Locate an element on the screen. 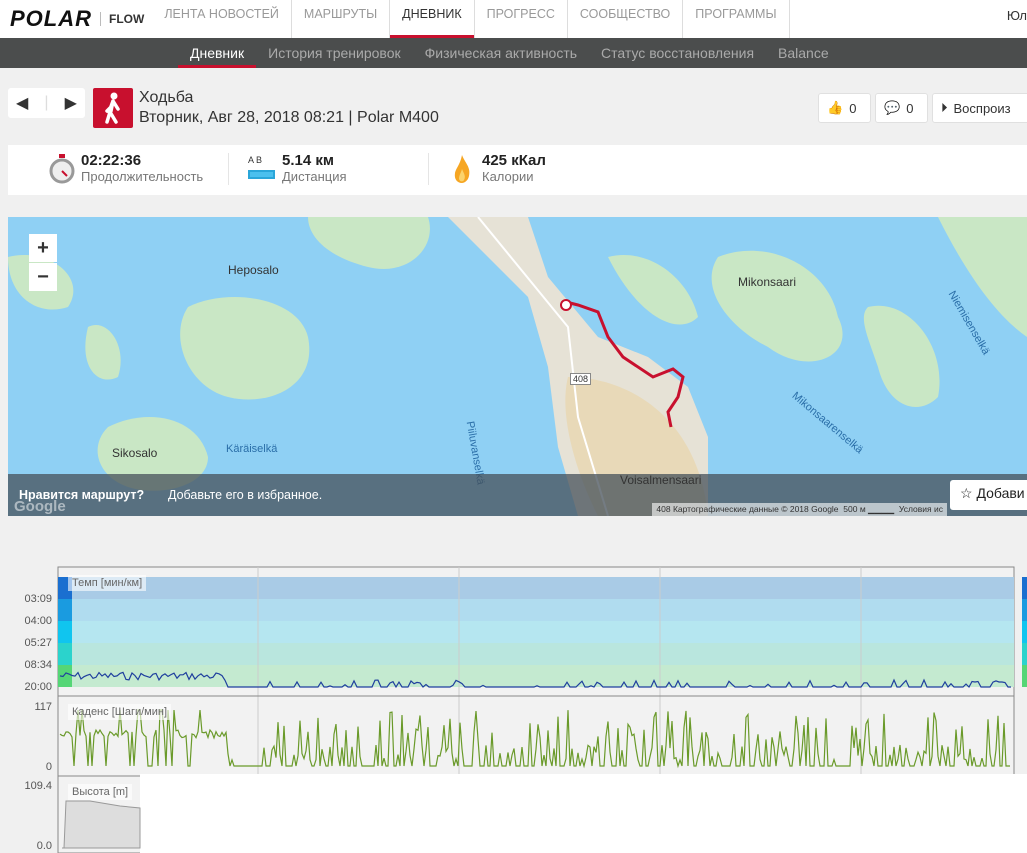 This screenshot has height=853, width=1027. google-logo: Google is located at coordinates (40, 506).